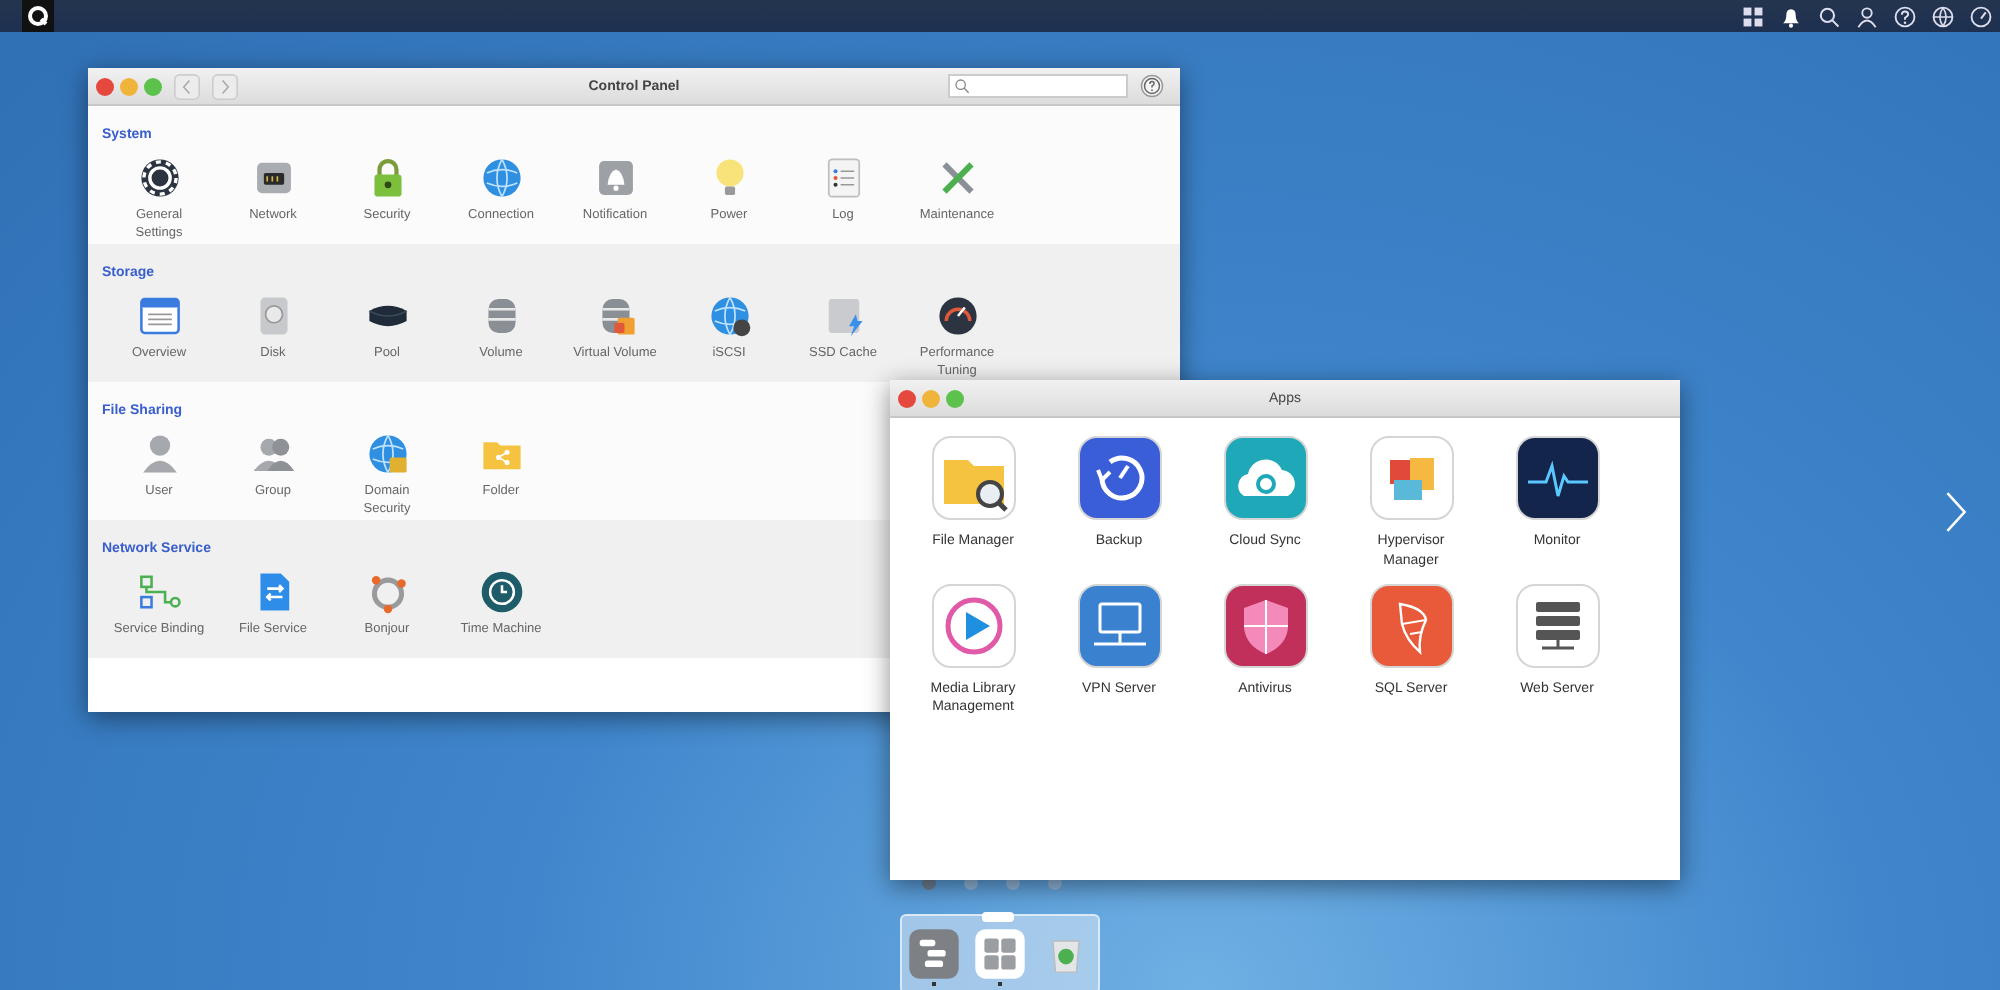 This screenshot has width=2000, height=990. Describe the element at coordinates (1411, 478) in the screenshot. I see `squares-icon` at that location.